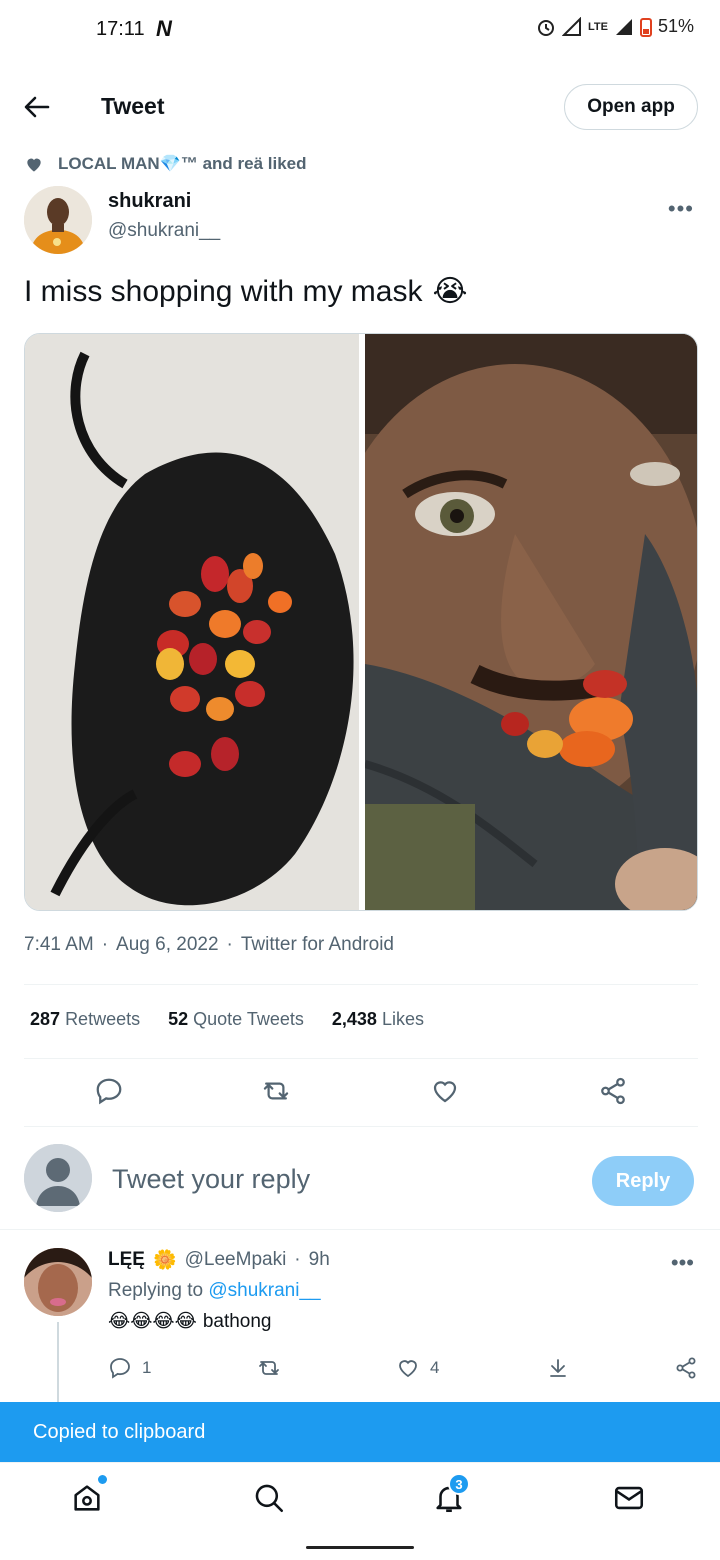 This screenshot has height=1560, width=720. What do you see at coordinates (87, 1498) in the screenshot?
I see `home-icon` at bounding box center [87, 1498].